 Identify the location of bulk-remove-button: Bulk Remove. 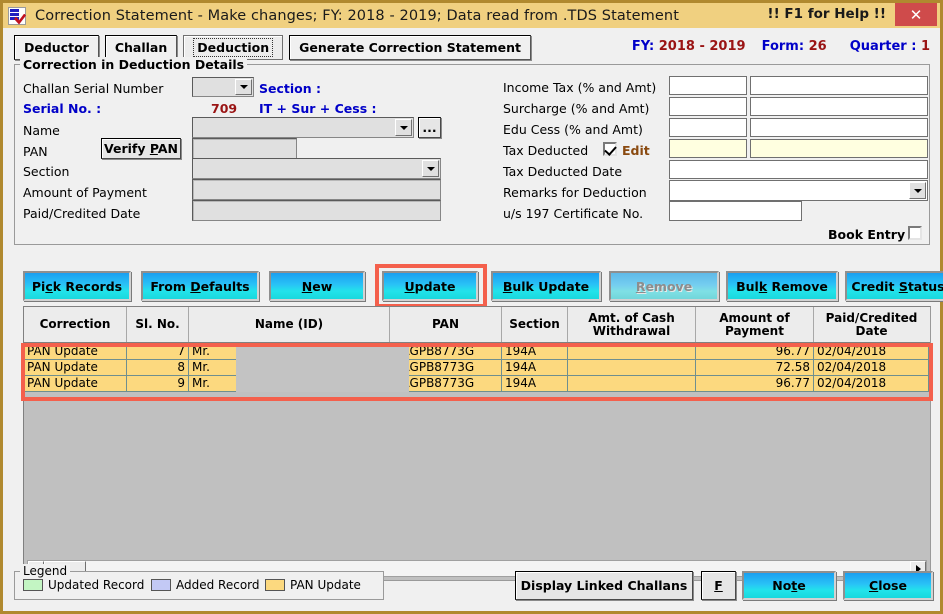
(782, 286).